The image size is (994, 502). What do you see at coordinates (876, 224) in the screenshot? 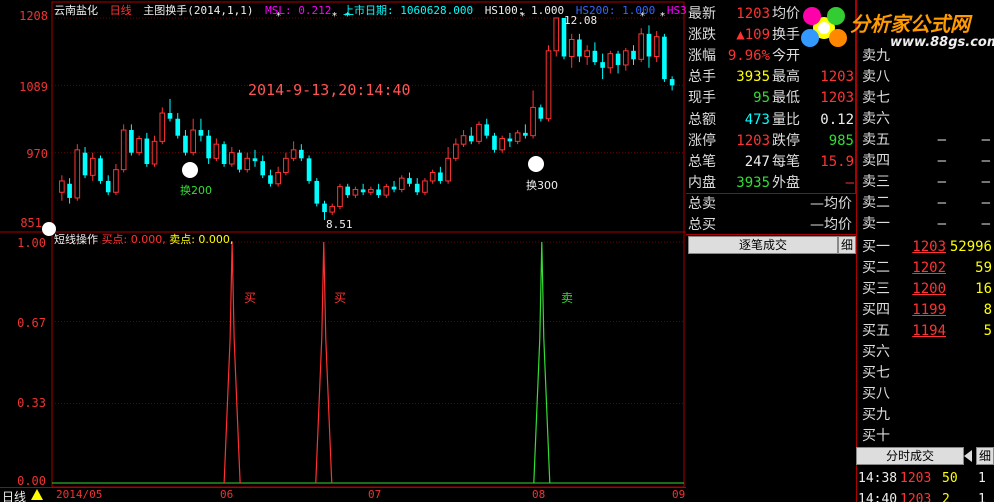
I see `sell-level-label: 卖一` at bounding box center [876, 224].